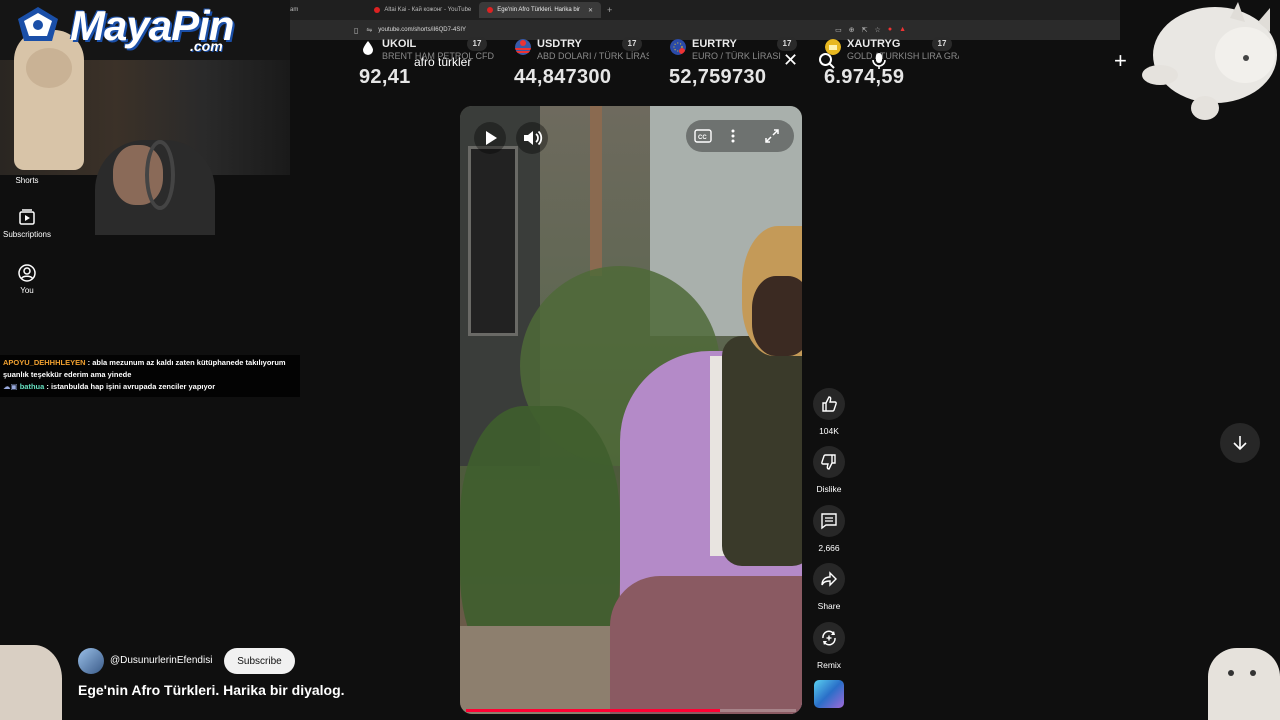 This screenshot has width=1280, height=720. I want to click on share-label: Share, so click(829, 606).